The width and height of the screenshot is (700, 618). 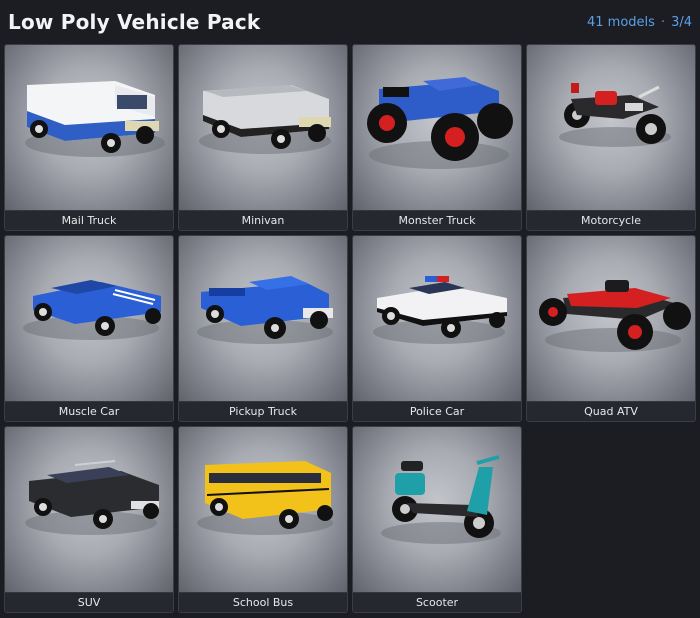 I want to click on scooter-thumbnail, so click(x=437, y=510).